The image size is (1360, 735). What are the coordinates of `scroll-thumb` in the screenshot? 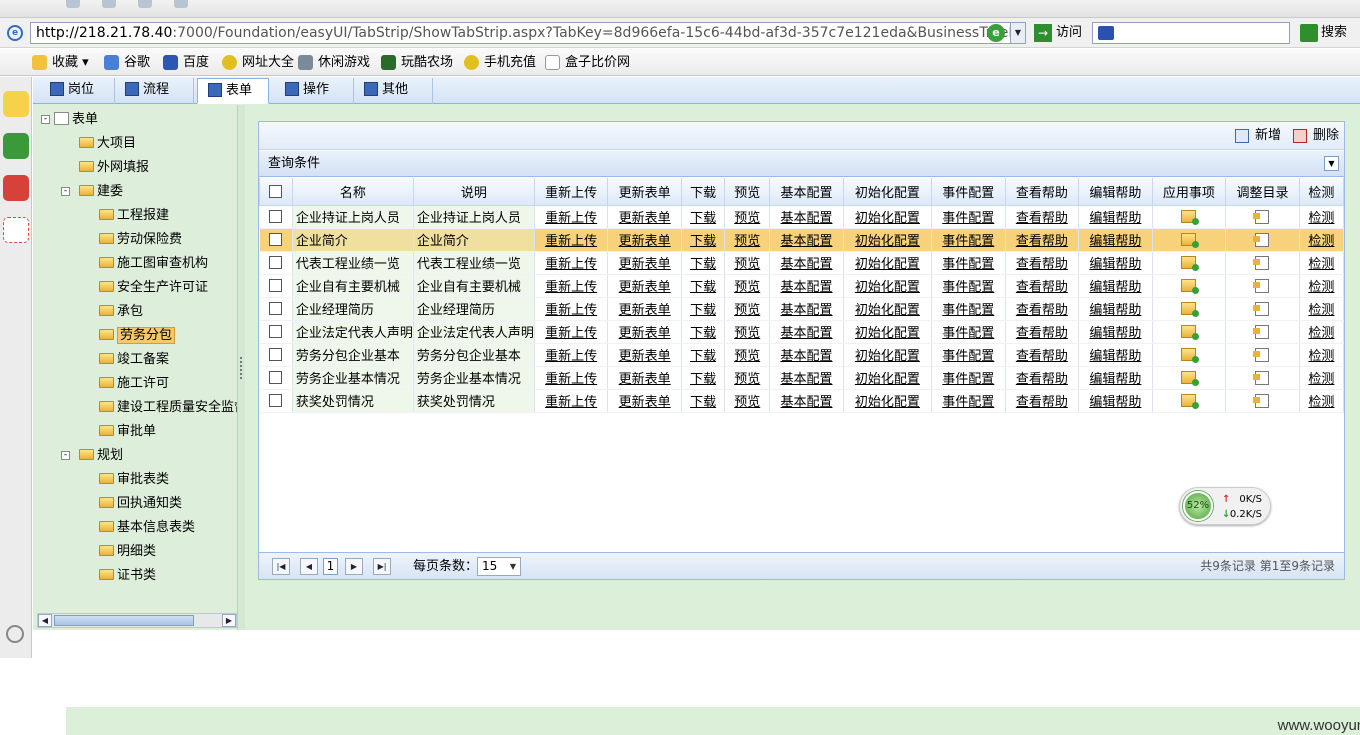 It's located at (124, 620).